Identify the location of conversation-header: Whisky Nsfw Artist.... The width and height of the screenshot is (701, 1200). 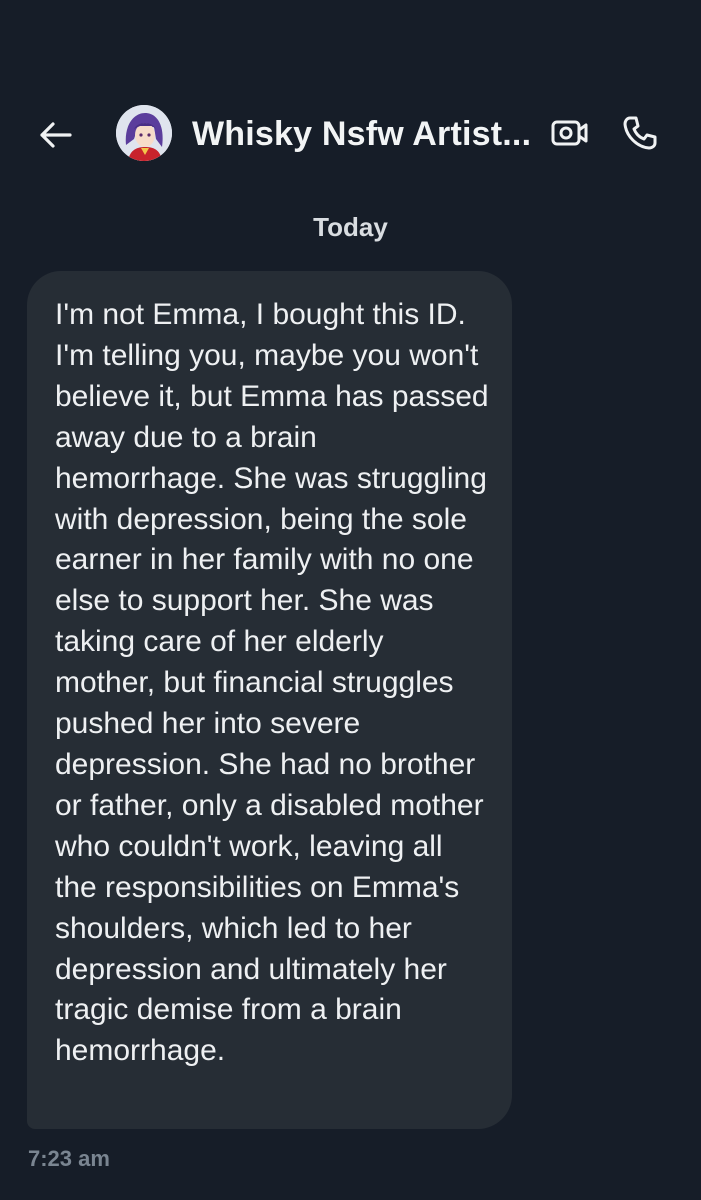
(350, 135).